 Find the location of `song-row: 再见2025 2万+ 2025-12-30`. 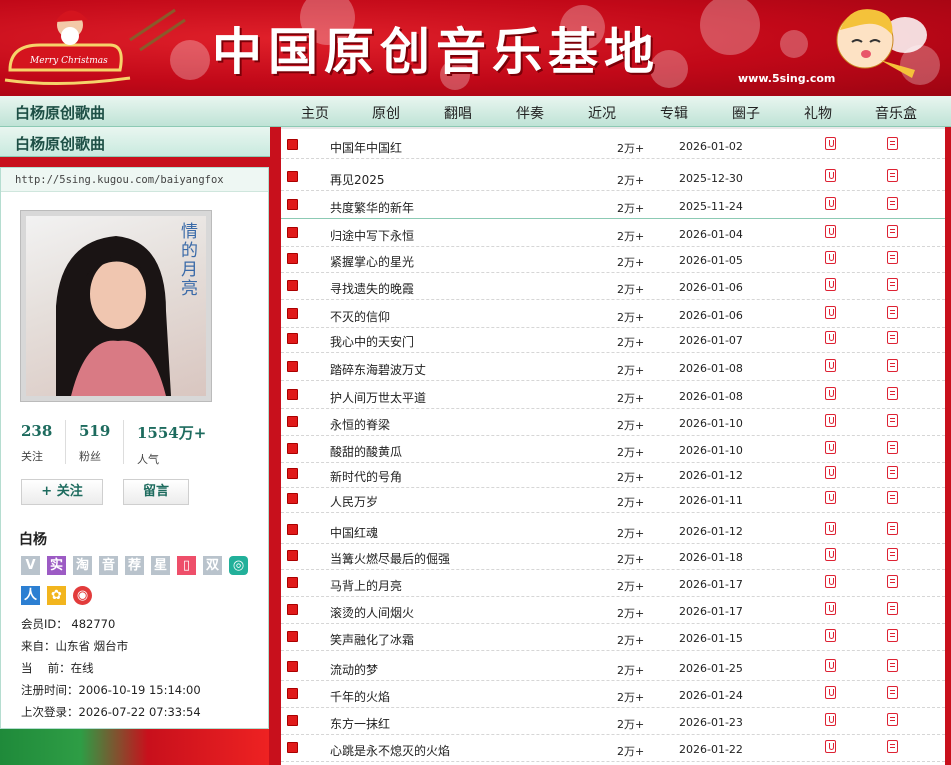

song-row: 再见2025 2万+ 2025-12-30 is located at coordinates (613, 177).